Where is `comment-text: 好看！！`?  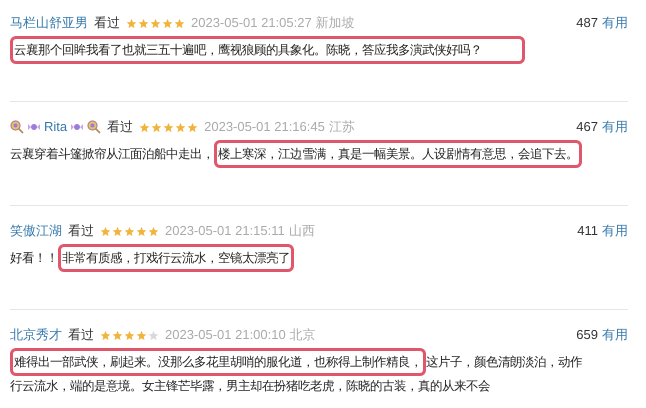 comment-text: 好看！！ is located at coordinates (34, 258).